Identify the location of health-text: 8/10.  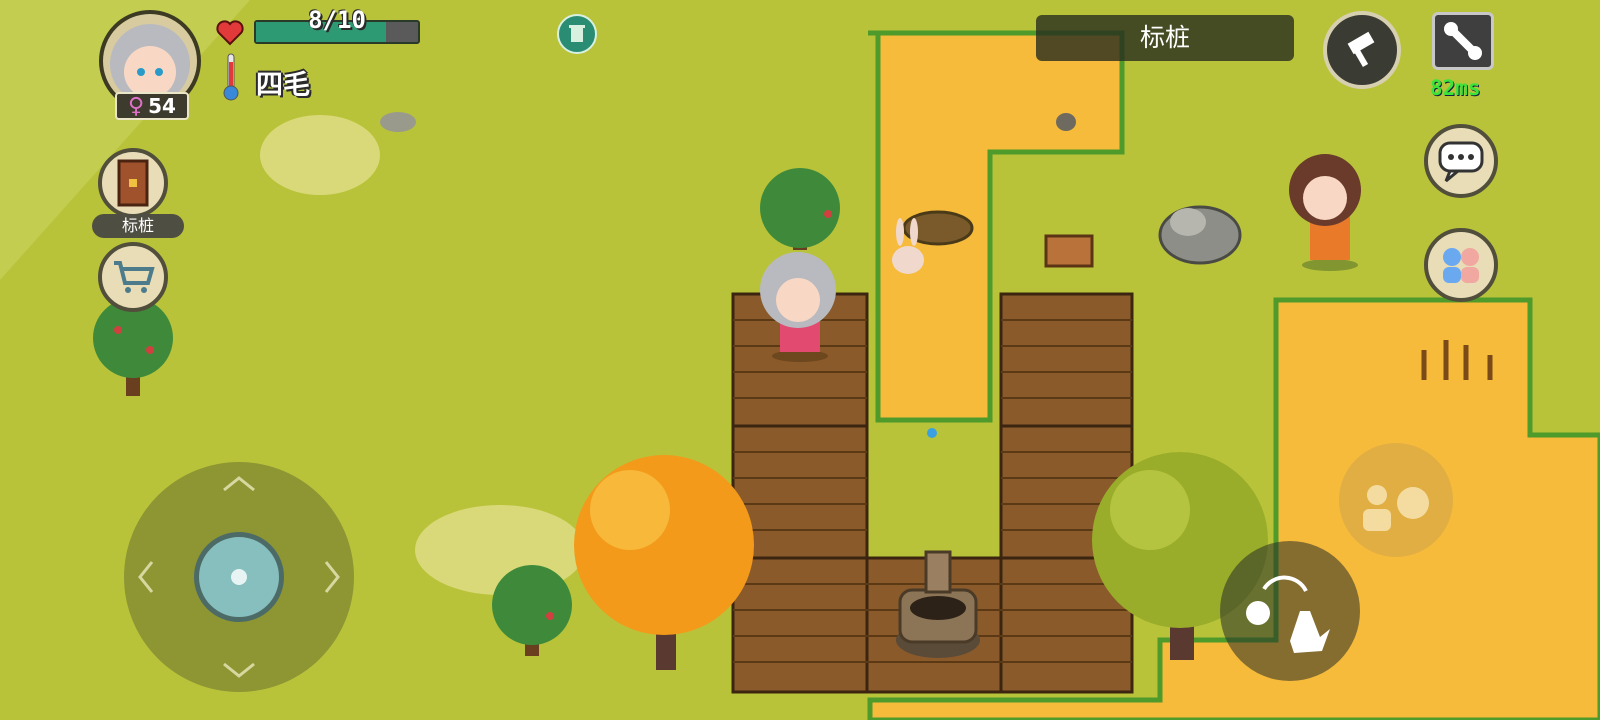
(337, 20).